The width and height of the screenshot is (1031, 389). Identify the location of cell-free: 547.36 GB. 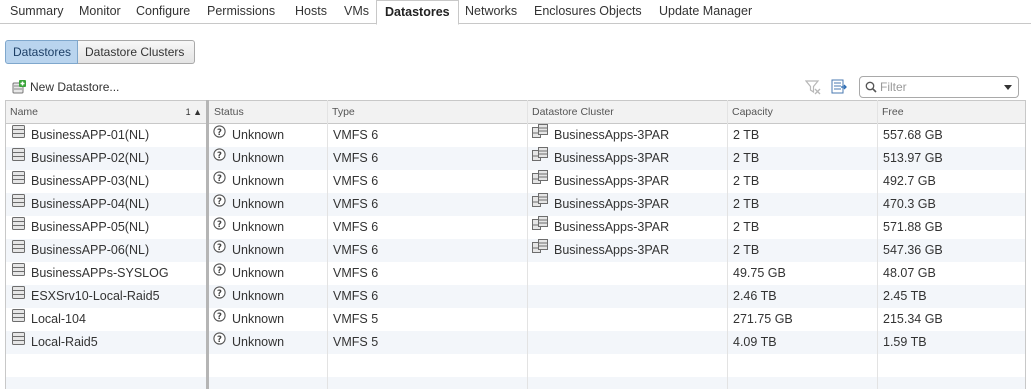
(913, 250).